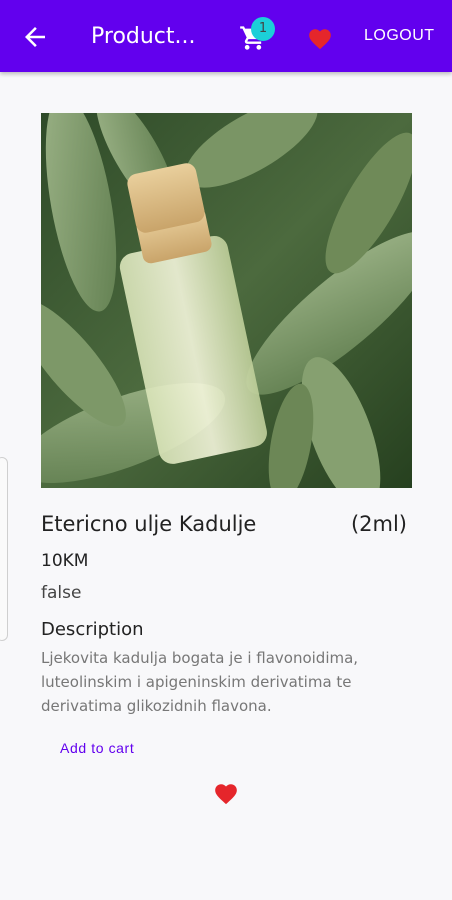 This screenshot has height=900, width=452. What do you see at coordinates (149, 524) in the screenshot?
I see `product-name: Etericno ulje Kadulje` at bounding box center [149, 524].